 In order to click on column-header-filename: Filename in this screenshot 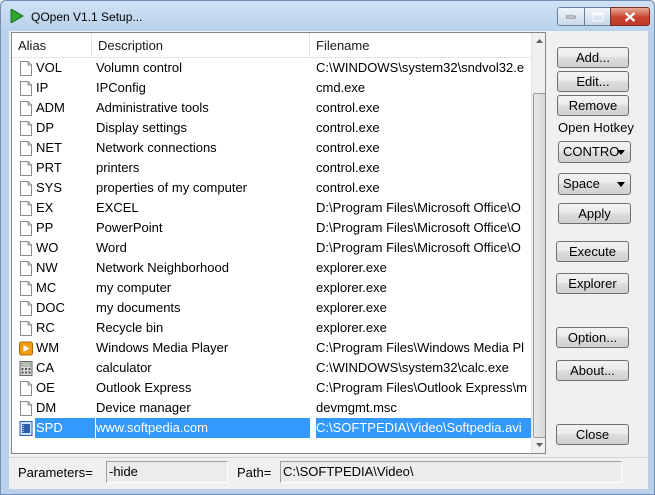, I will do `click(421, 45)`.